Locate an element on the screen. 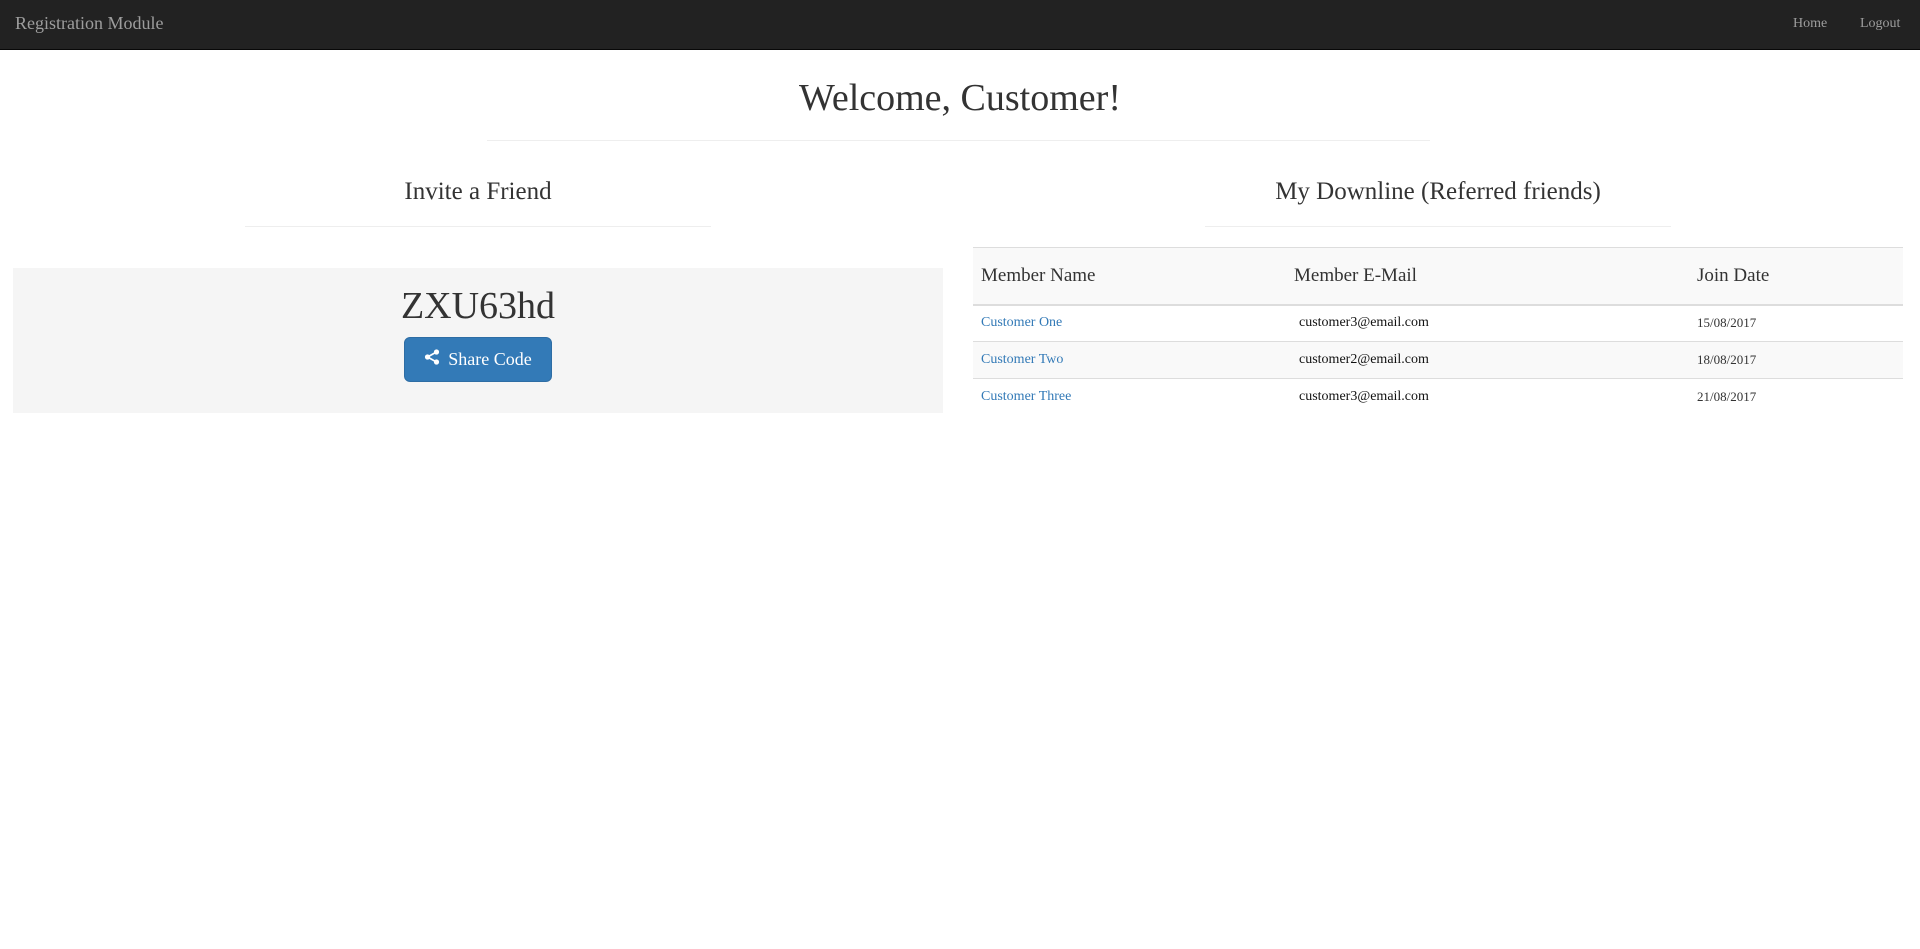  member-name-cell: Customer Three is located at coordinates (1129, 397).